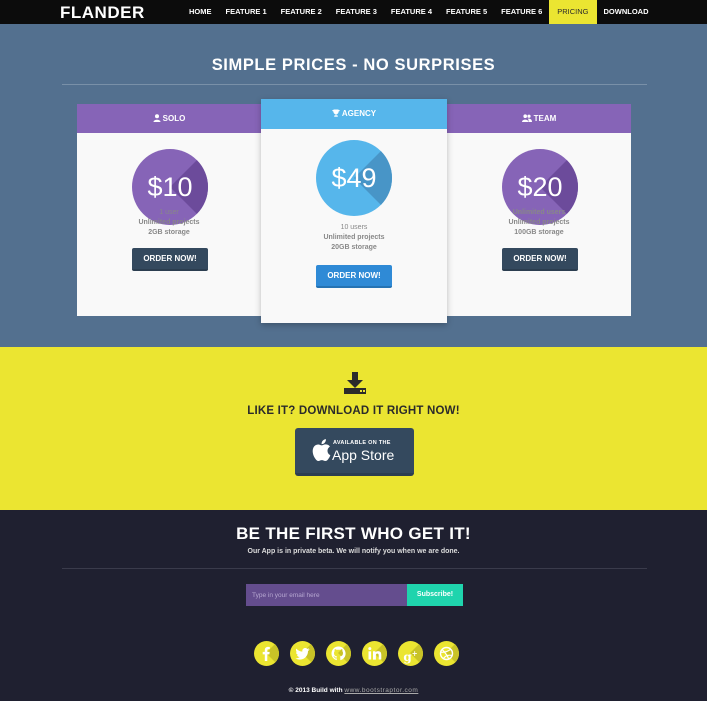 Image resolution: width=707 pixels, height=701 pixels. Describe the element at coordinates (157, 118) in the screenshot. I see `user-icon` at that location.